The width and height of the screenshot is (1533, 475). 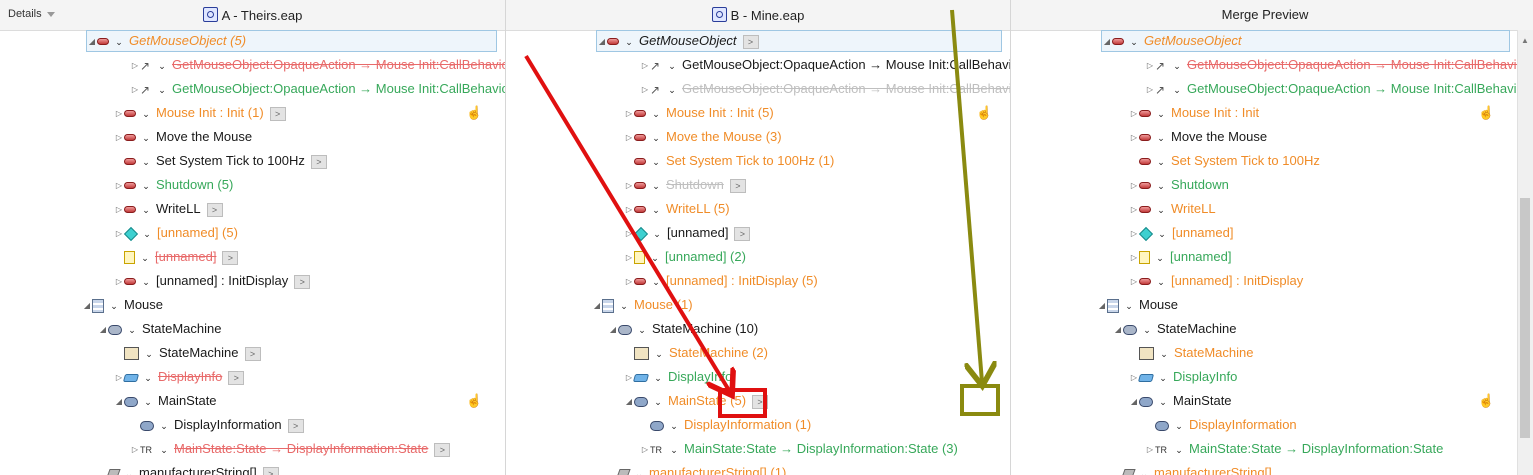 I want to click on tree-row: ⌄ DisplayInformation, so click(x=1328, y=425).